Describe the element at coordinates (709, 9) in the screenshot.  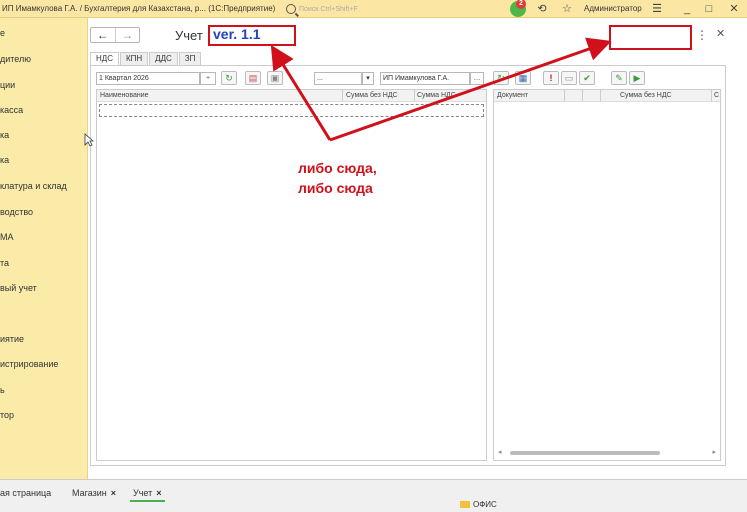
I see `maximize-icon: □` at that location.